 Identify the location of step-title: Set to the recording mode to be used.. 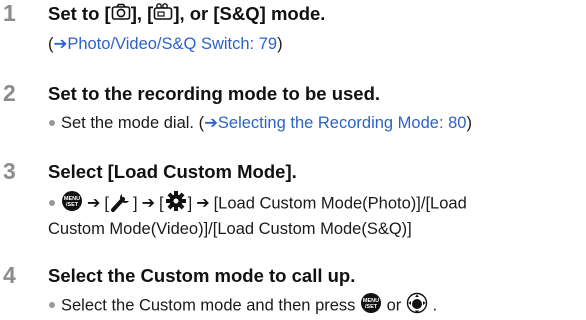
(214, 93).